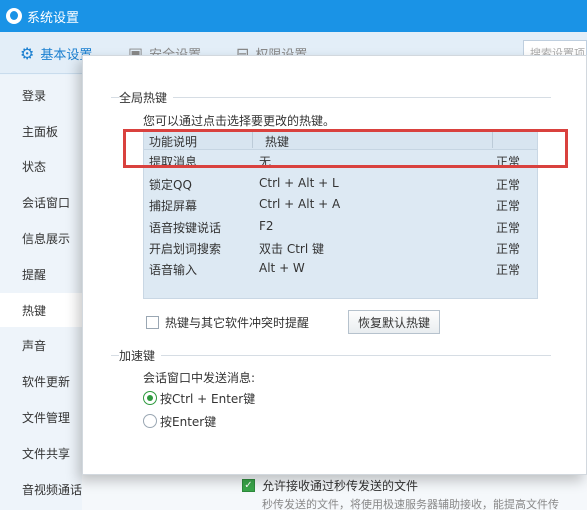 The image size is (587, 510). I want to click on table-row: 语音按键说话 F2 正常, so click(340, 226).